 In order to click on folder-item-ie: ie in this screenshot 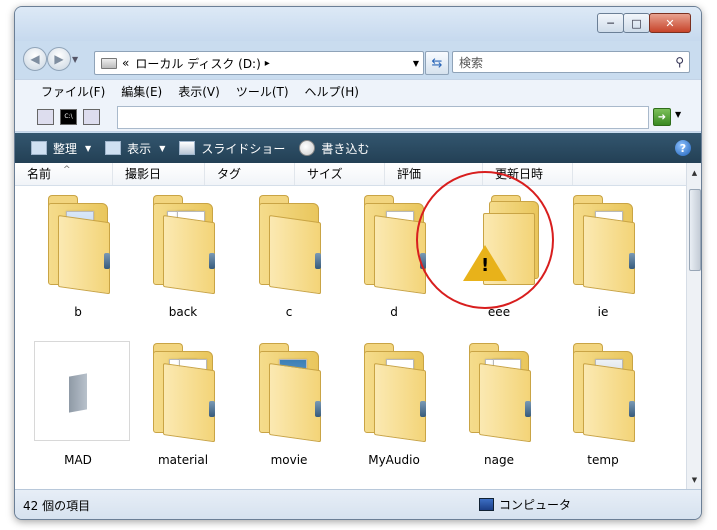, I will do `click(603, 258)`.